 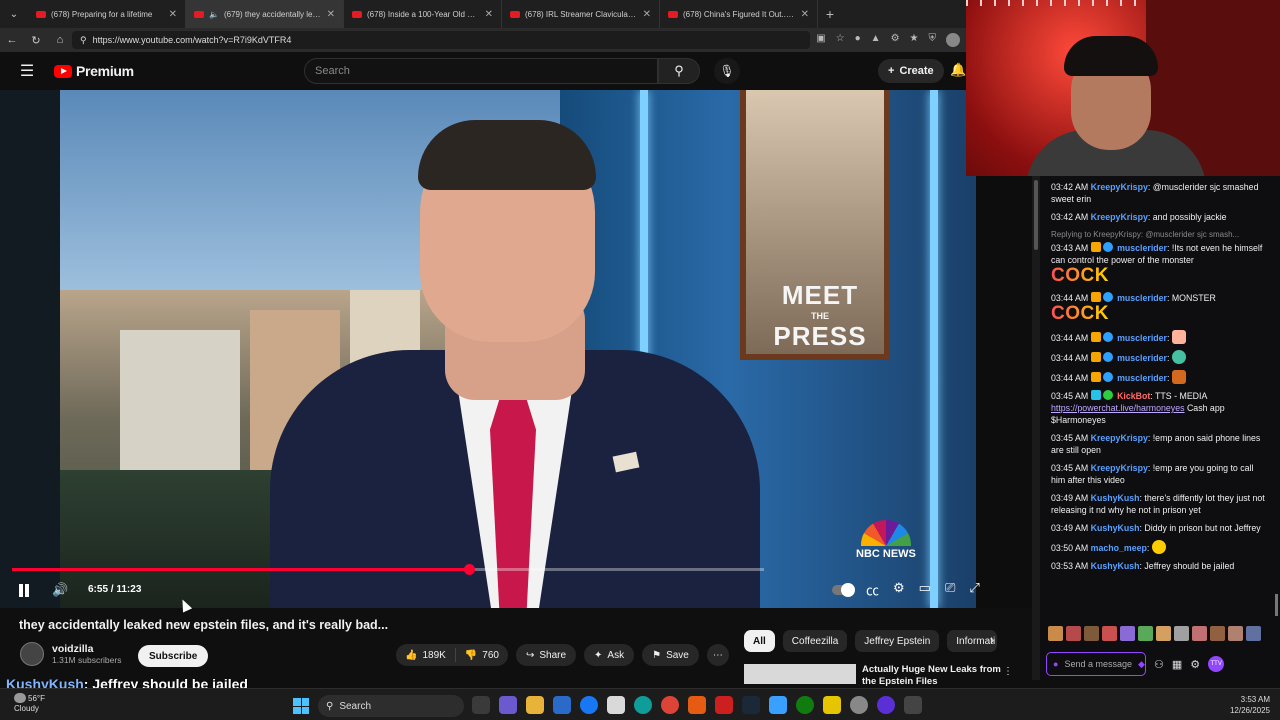 What do you see at coordinates (581, 14) in the screenshot?
I see `browser-tab: (678) IRL Streamer Clavicular Just ✕` at bounding box center [581, 14].